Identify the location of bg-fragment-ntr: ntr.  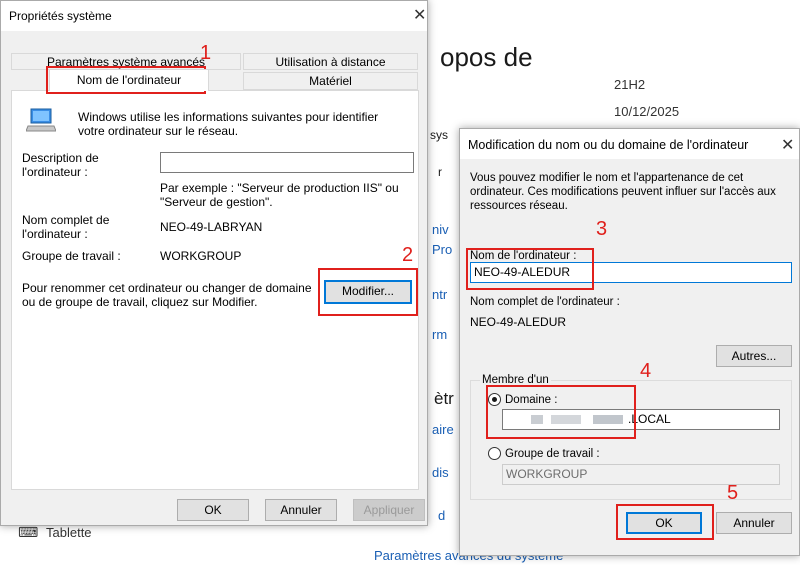
(439, 294).